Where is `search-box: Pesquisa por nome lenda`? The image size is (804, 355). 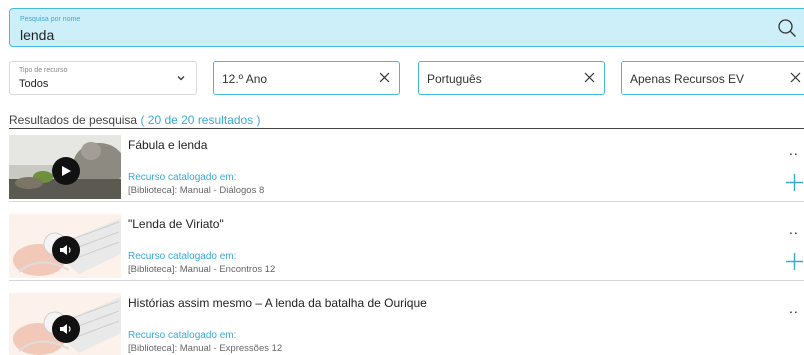
search-box: Pesquisa por nome lenda is located at coordinates (406, 27).